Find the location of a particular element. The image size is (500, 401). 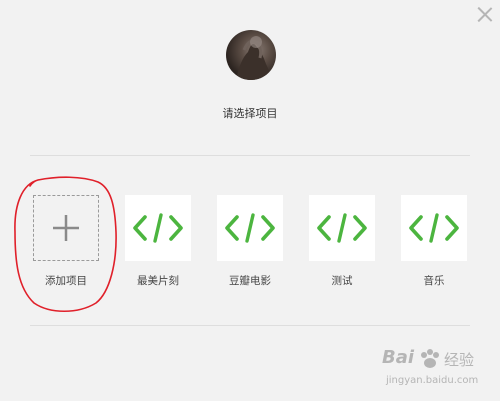

baidu-jingyan-watermark: Bai 经验 jingyan.baidu.com is located at coordinates (437, 371).